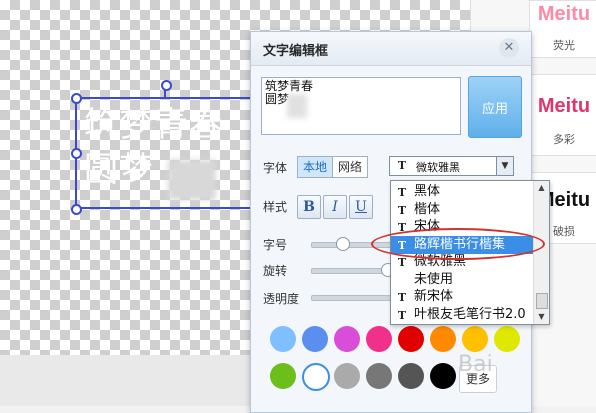 The width and height of the screenshot is (596, 413). Describe the element at coordinates (470, 314) in the screenshot. I see `font-option-label: 叶根友毛笔行书2.0版` at that location.